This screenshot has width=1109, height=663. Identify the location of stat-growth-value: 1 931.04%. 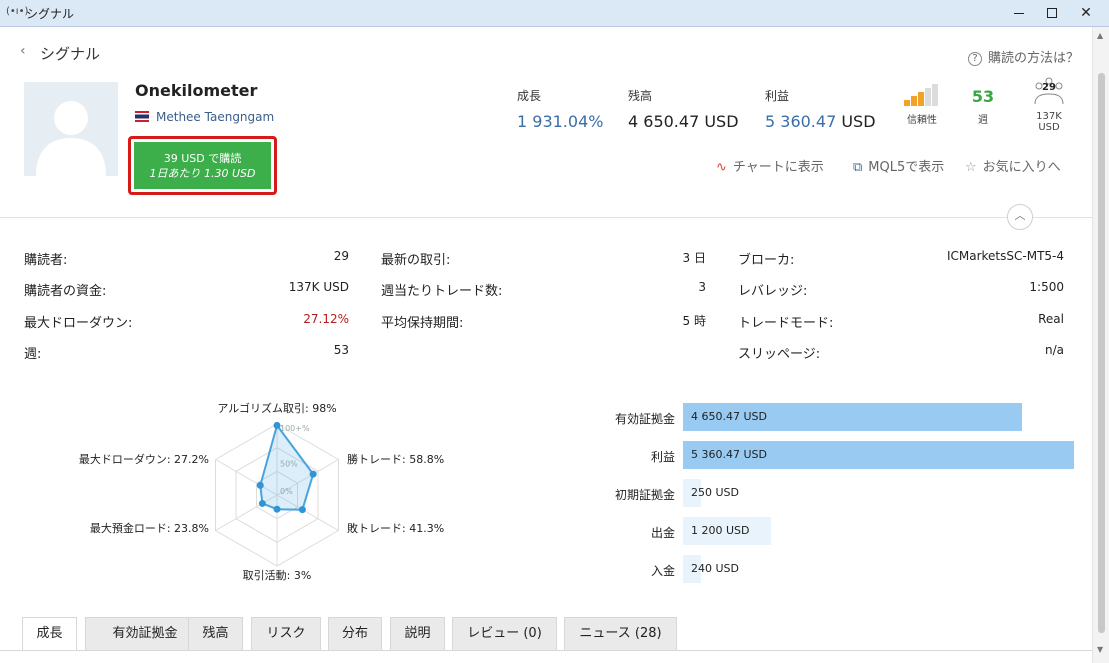
(560, 121).